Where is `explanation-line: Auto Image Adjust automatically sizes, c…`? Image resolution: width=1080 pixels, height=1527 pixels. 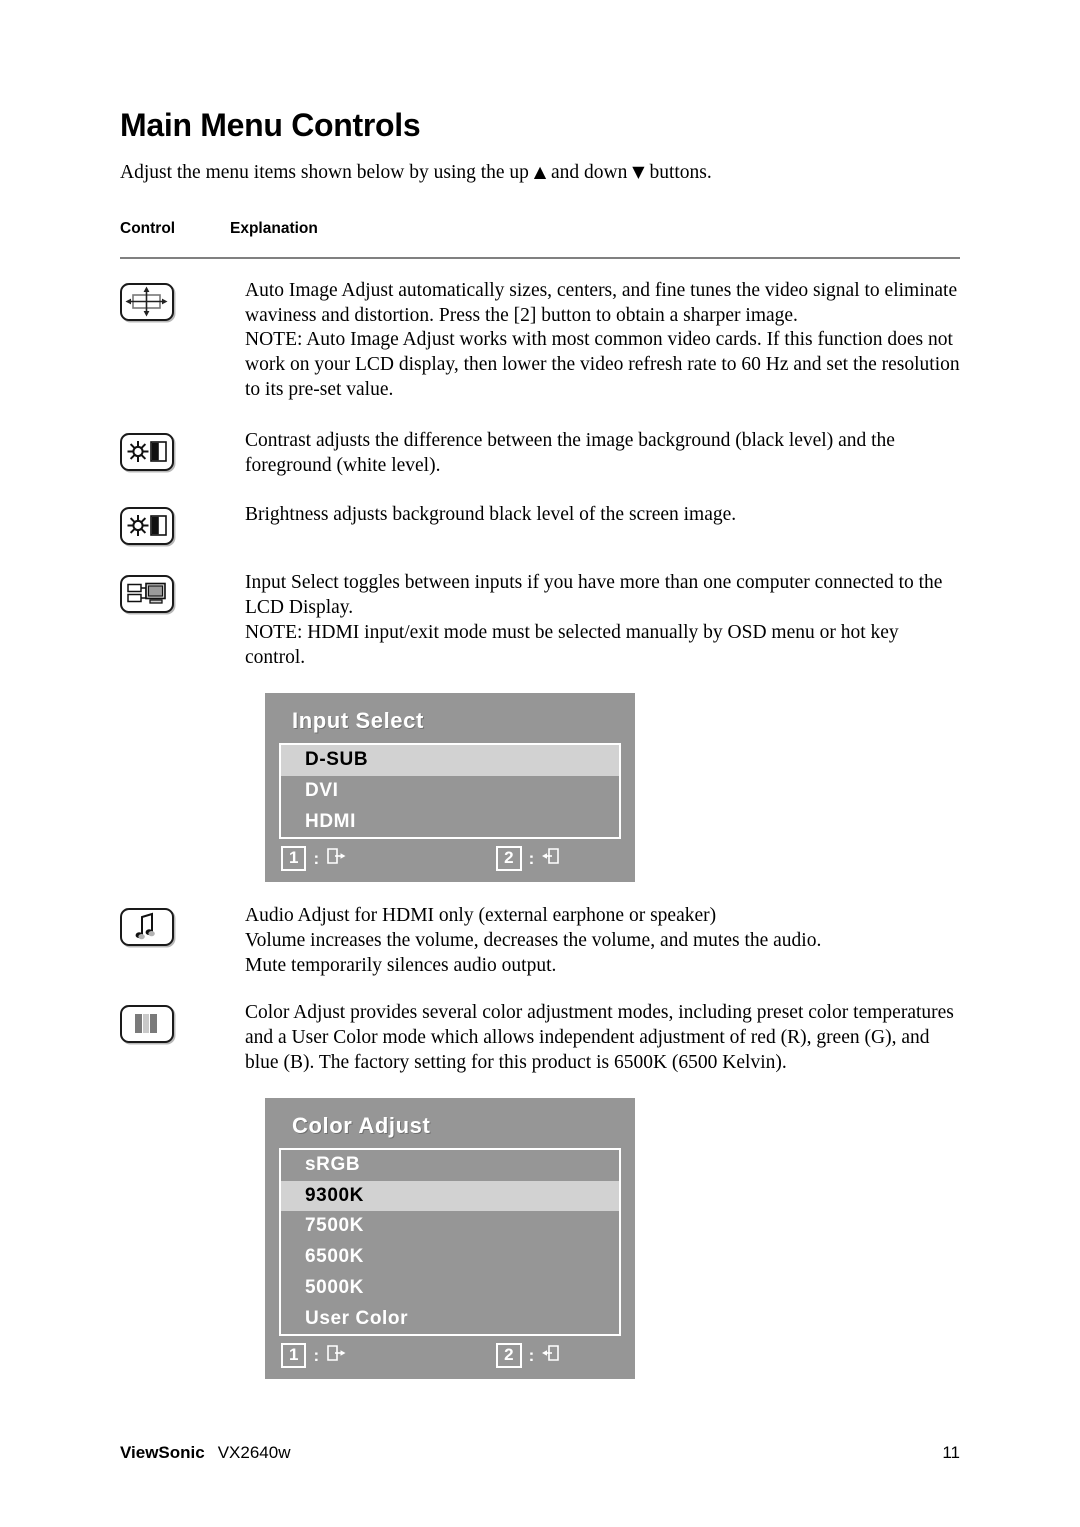
explanation-line: Auto Image Adjust automatically sizes, c… is located at coordinates (601, 302).